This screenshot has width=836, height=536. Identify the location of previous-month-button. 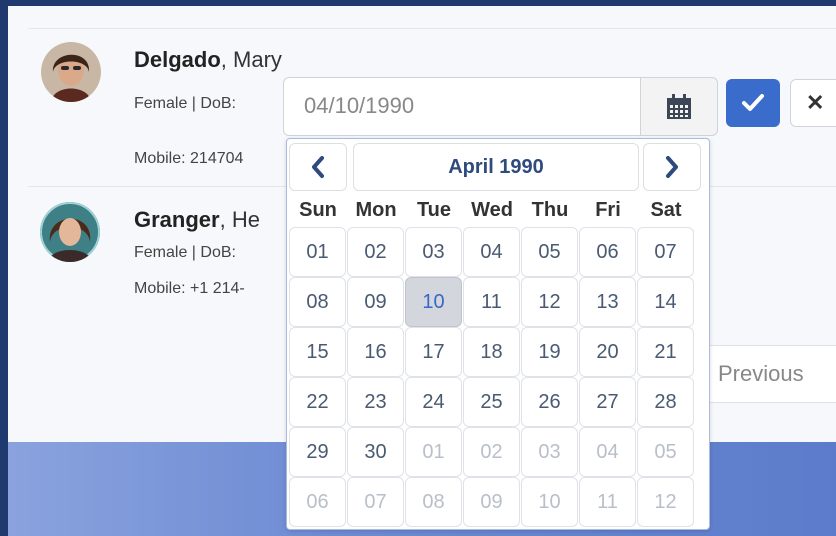
(318, 167).